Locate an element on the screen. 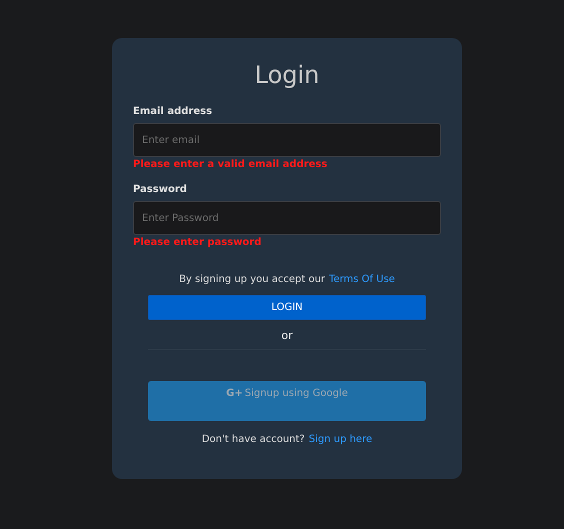  input-field: Enter Password is located at coordinates (287, 218).